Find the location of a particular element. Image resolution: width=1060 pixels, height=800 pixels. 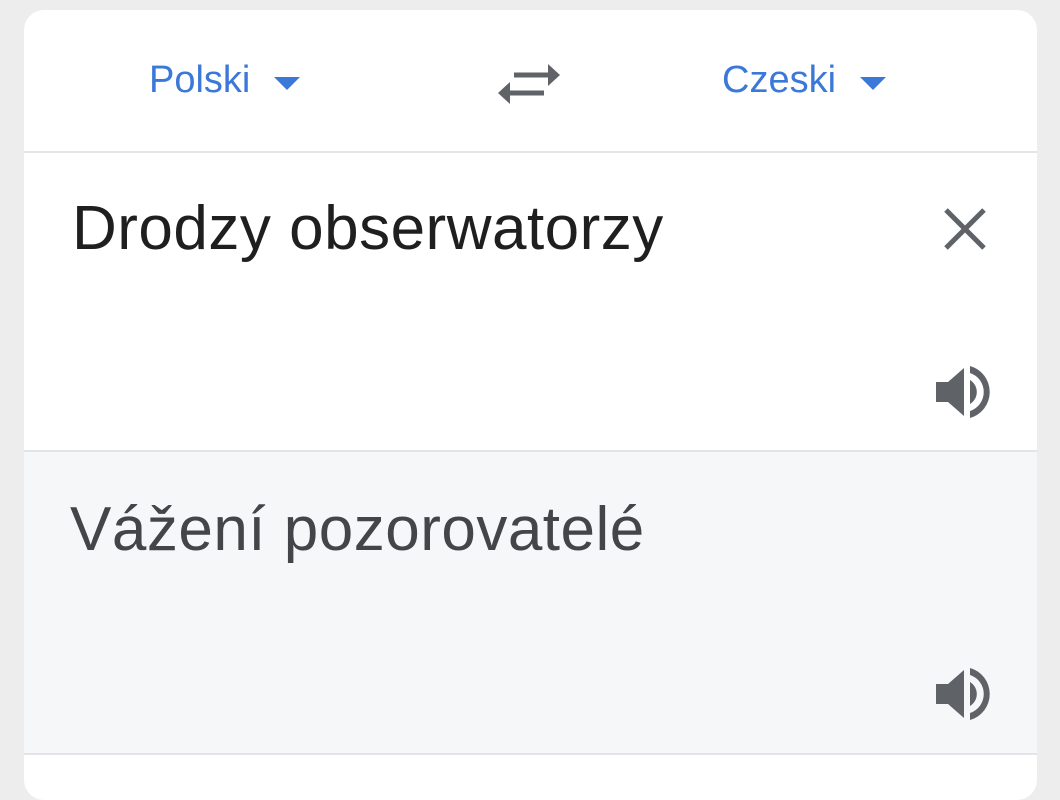

listen-source-button is located at coordinates (964, 392).